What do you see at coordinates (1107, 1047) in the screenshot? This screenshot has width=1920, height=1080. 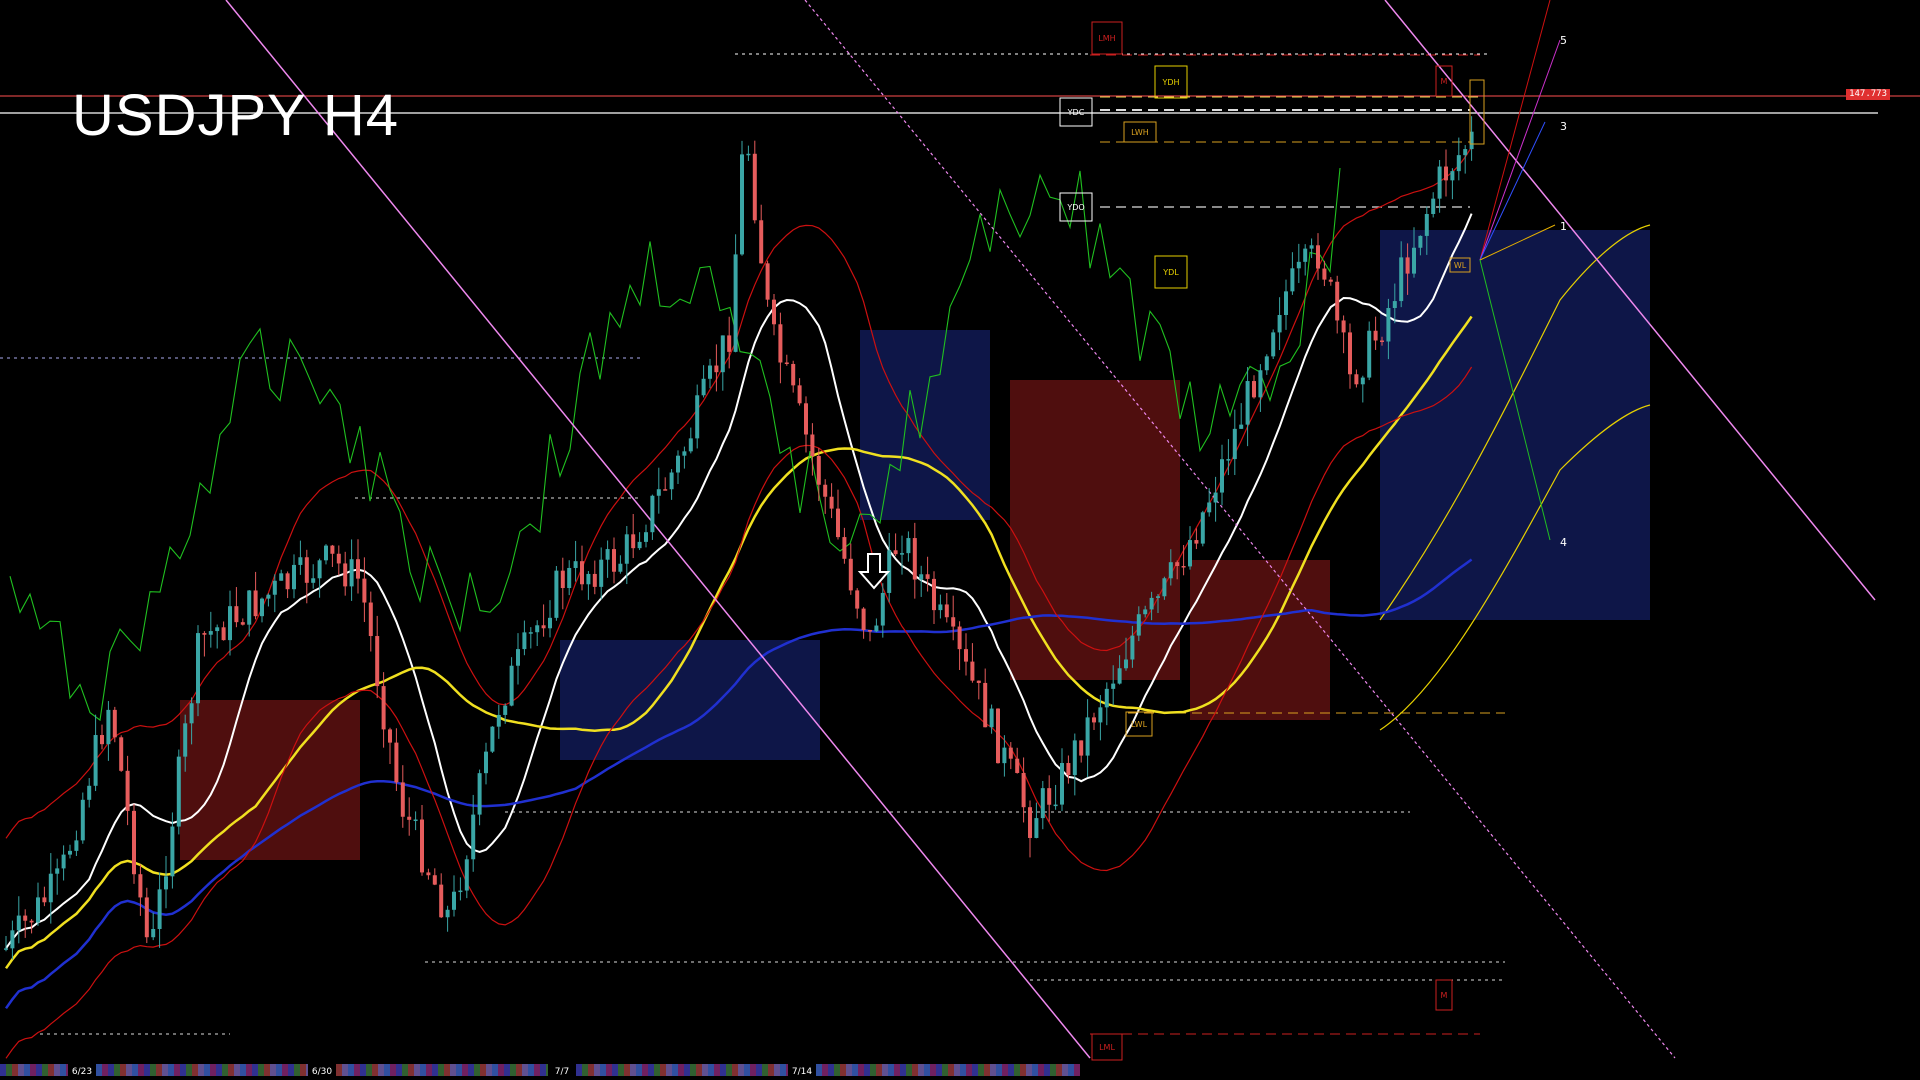 I see `lml-label: LML` at bounding box center [1107, 1047].